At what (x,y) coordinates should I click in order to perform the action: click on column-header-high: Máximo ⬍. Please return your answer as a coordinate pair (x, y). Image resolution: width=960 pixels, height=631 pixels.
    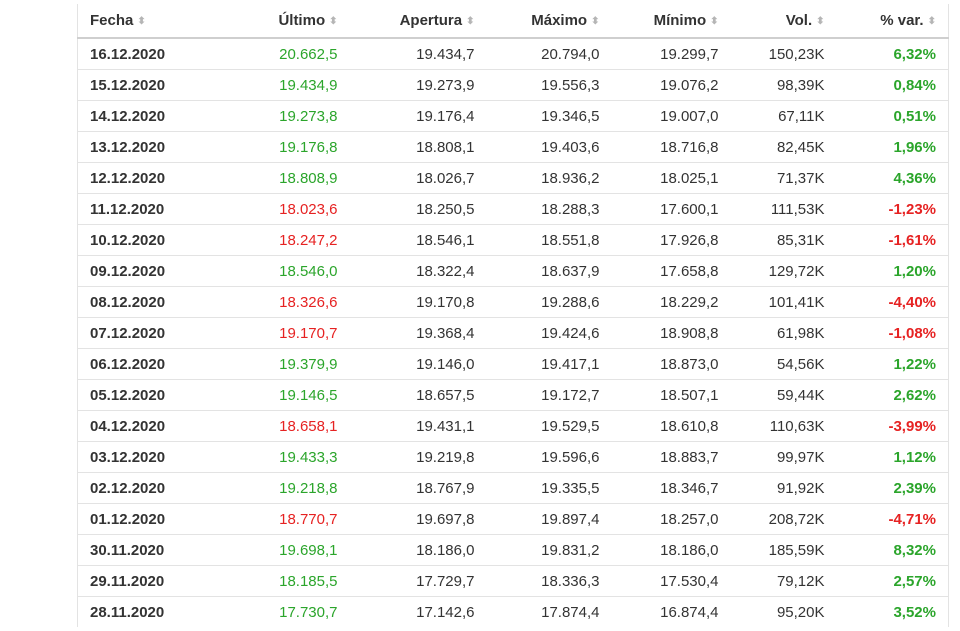
    Looking at the image, I should click on (549, 21).